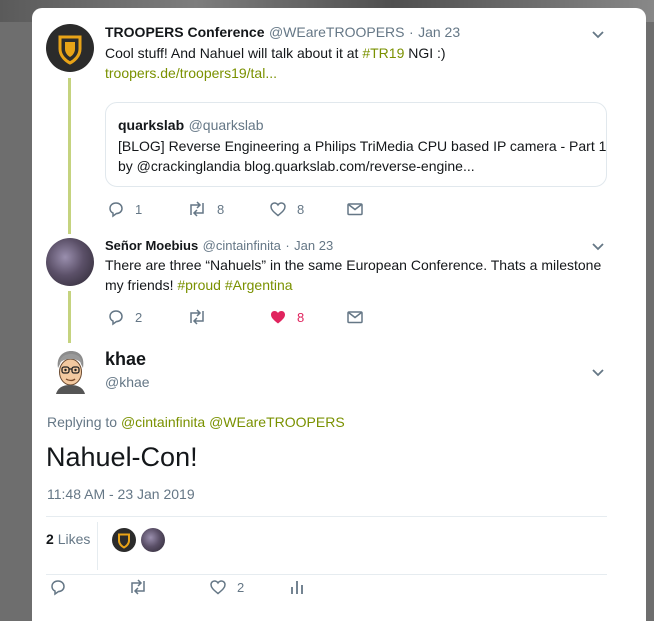 The image size is (654, 621). I want to click on tweet2-like-button: 8, so click(286, 317).